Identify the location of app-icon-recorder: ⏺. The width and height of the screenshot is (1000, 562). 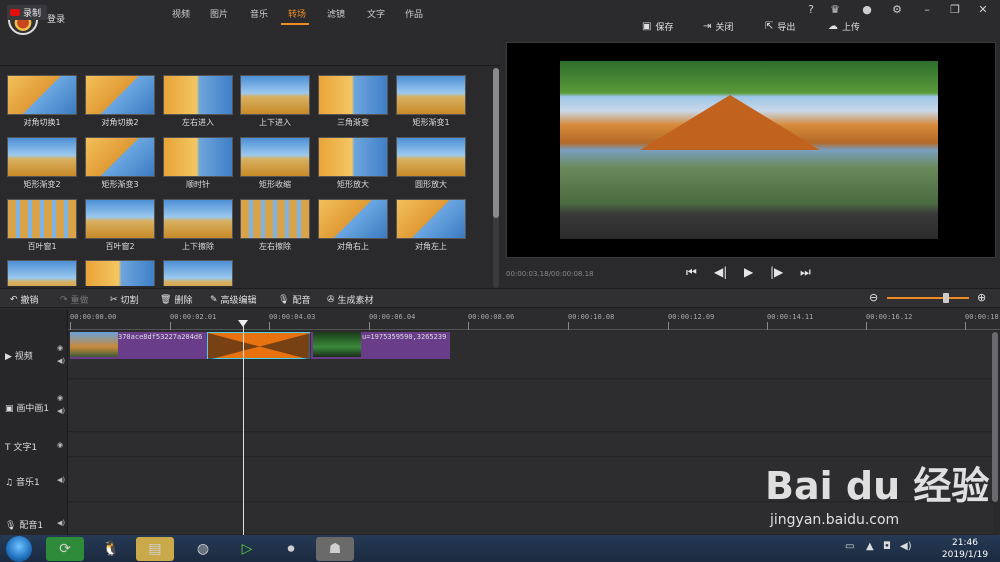
(291, 549).